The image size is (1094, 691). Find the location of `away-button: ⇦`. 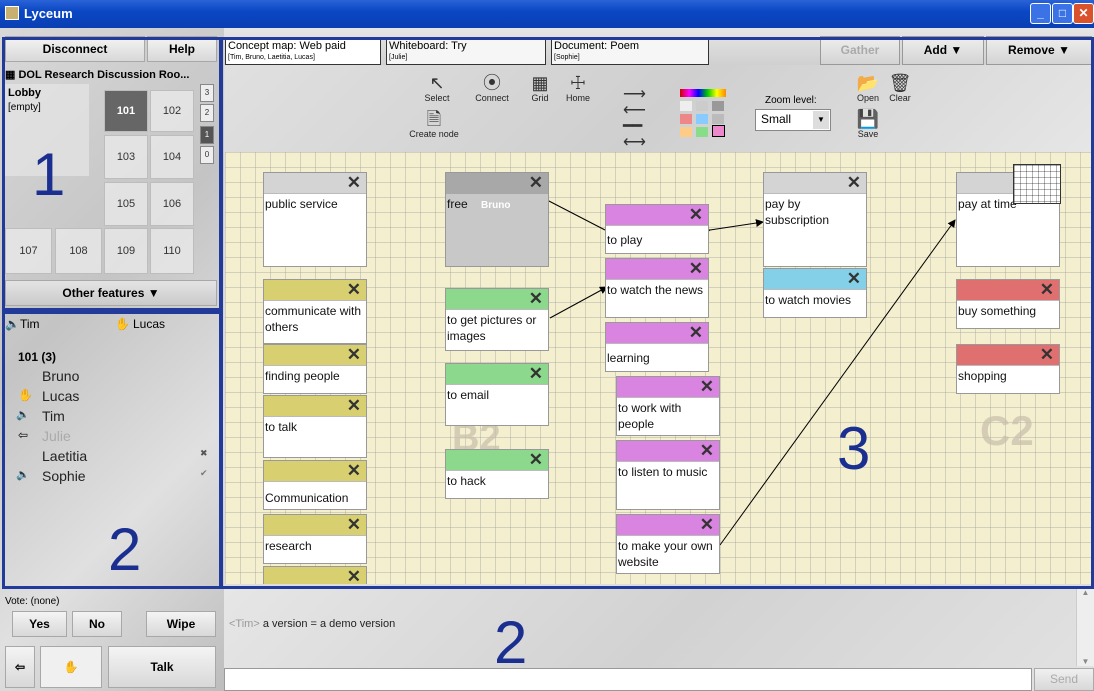

away-button: ⇦ is located at coordinates (20, 667).